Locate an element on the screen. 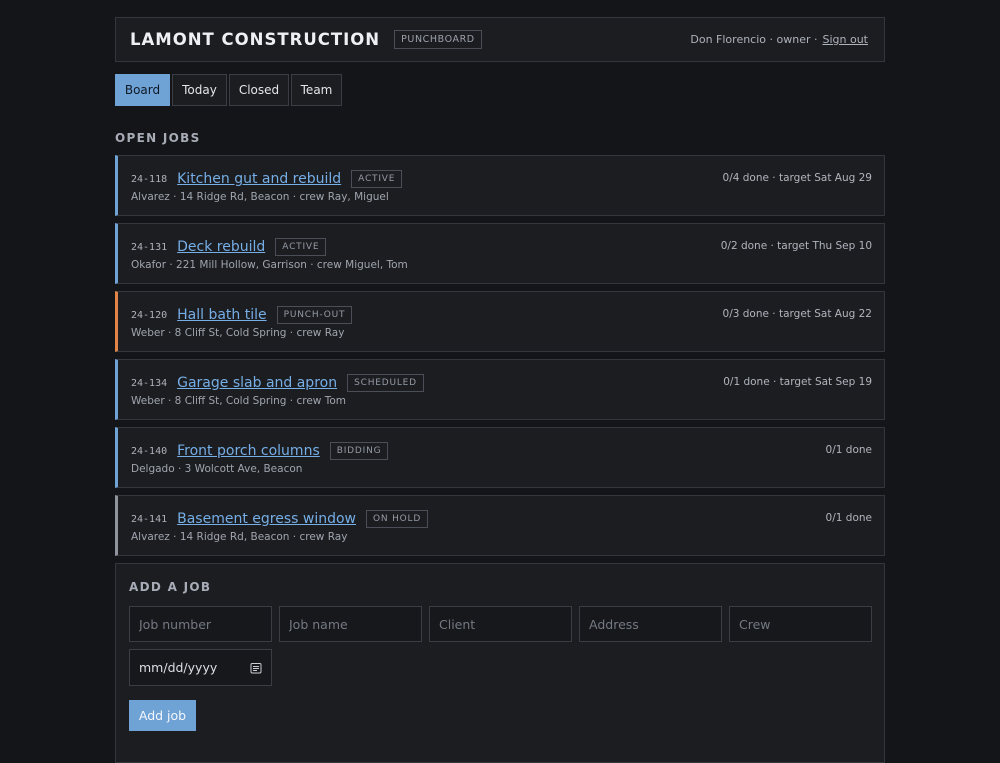  add-job-fields is located at coordinates (500, 624).